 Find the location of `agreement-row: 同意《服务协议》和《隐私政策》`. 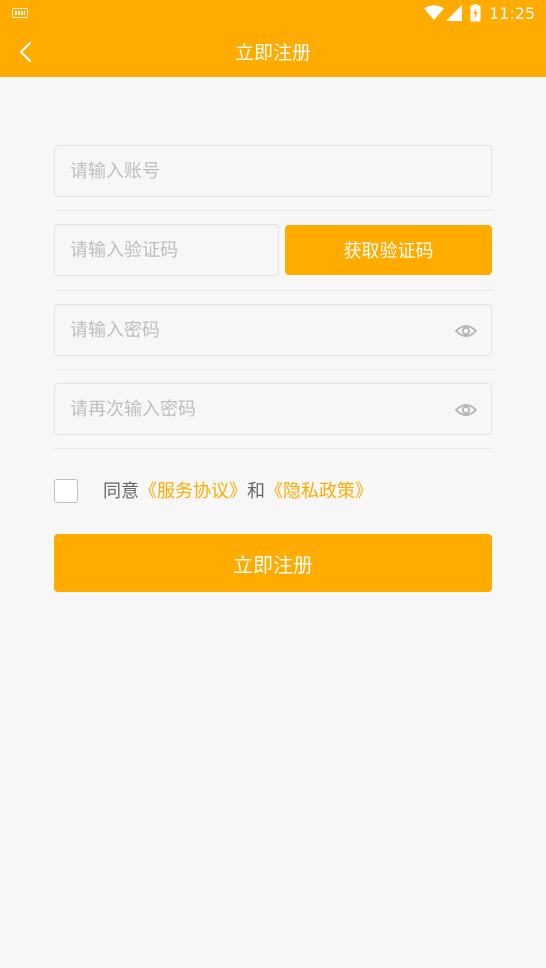

agreement-row: 同意《服务协议》和《隐私政策》 is located at coordinates (273, 492).